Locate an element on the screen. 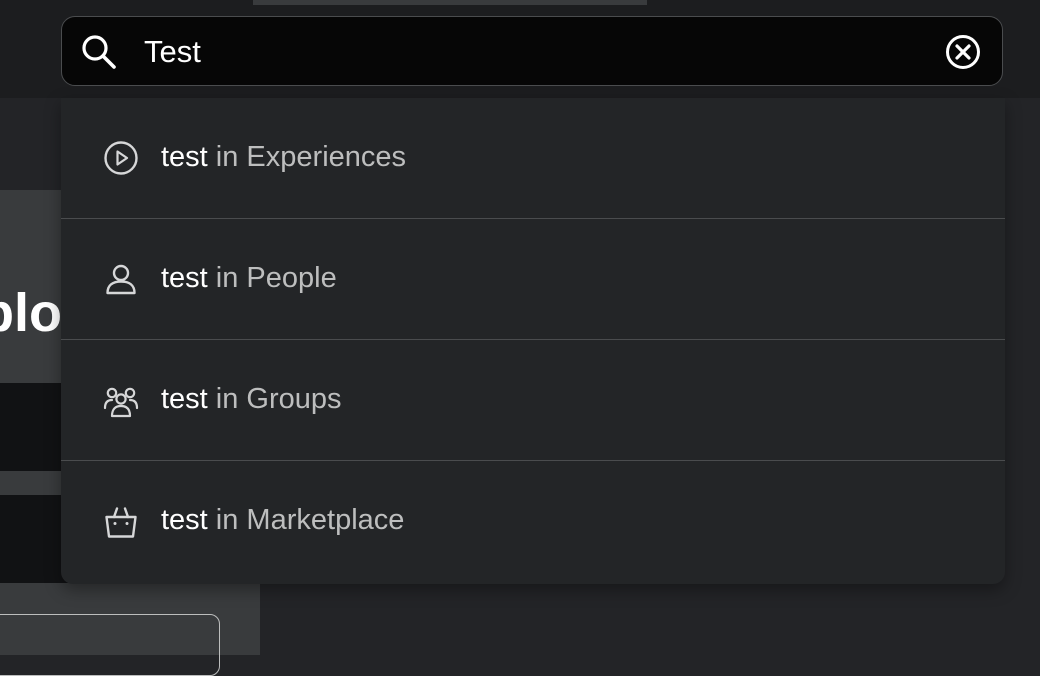  top-tab-indicator is located at coordinates (450, 2).